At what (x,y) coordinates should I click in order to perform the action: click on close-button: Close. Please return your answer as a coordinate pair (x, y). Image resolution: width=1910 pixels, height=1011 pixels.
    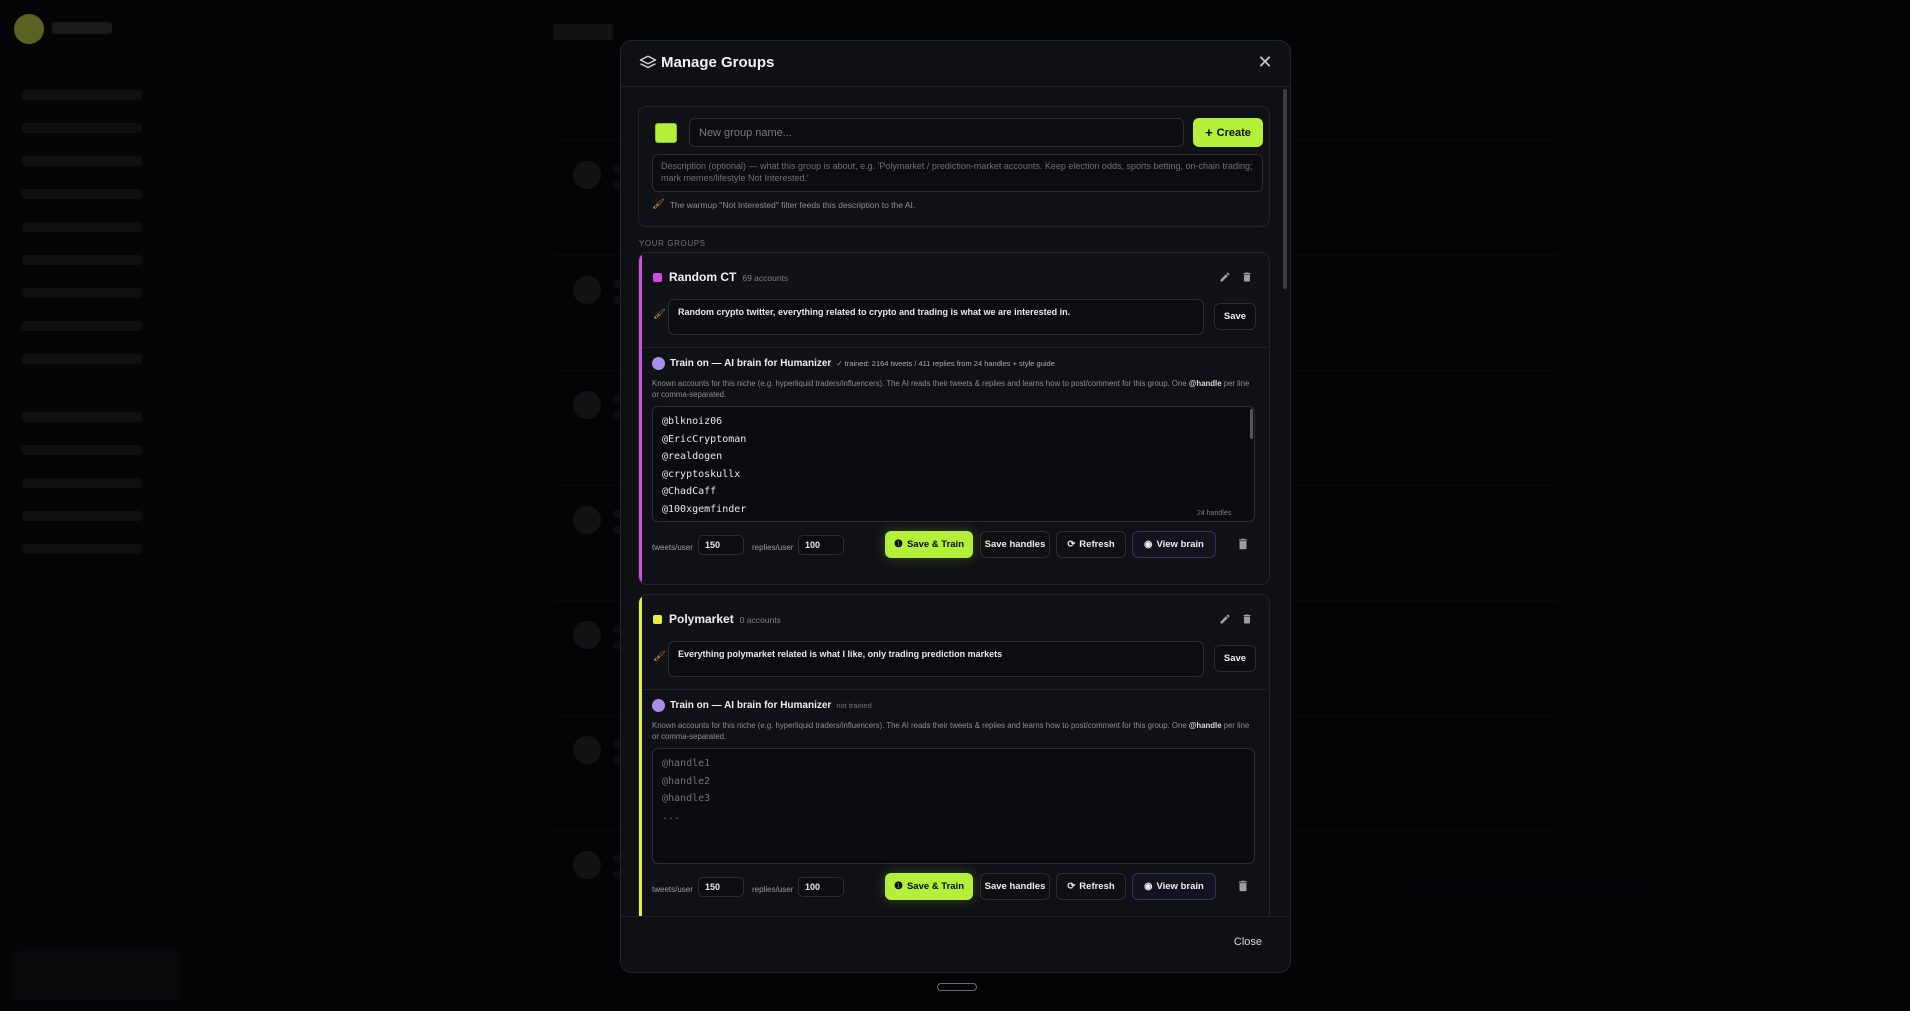
    Looking at the image, I should click on (1248, 942).